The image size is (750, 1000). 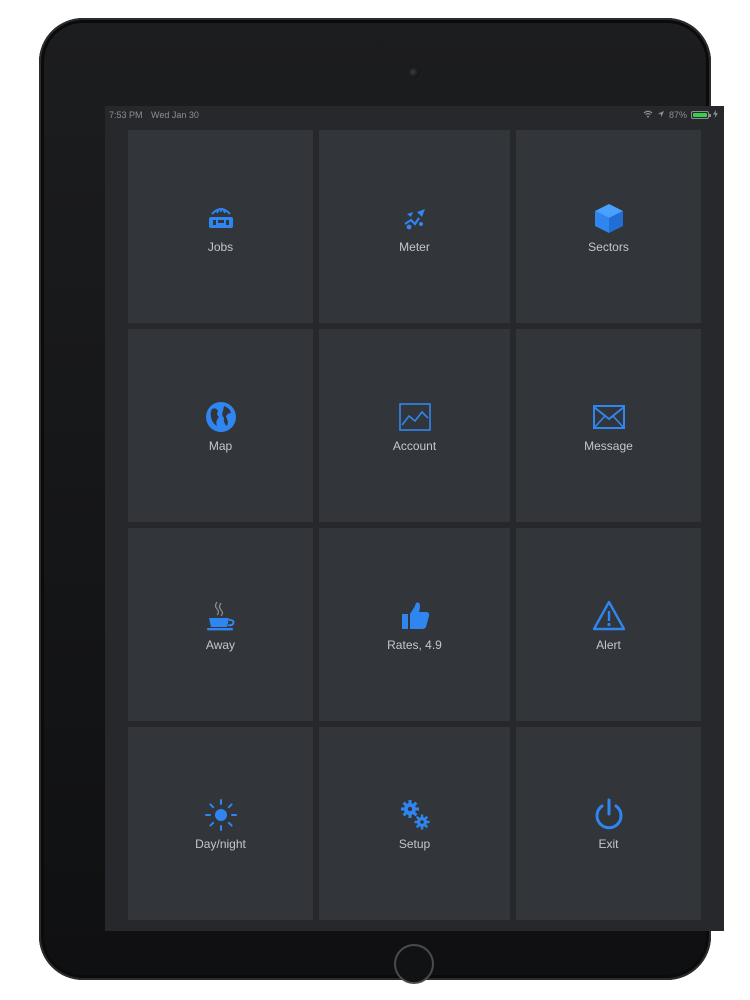 I want to click on tile-sectors: Sectors, so click(x=608, y=226).